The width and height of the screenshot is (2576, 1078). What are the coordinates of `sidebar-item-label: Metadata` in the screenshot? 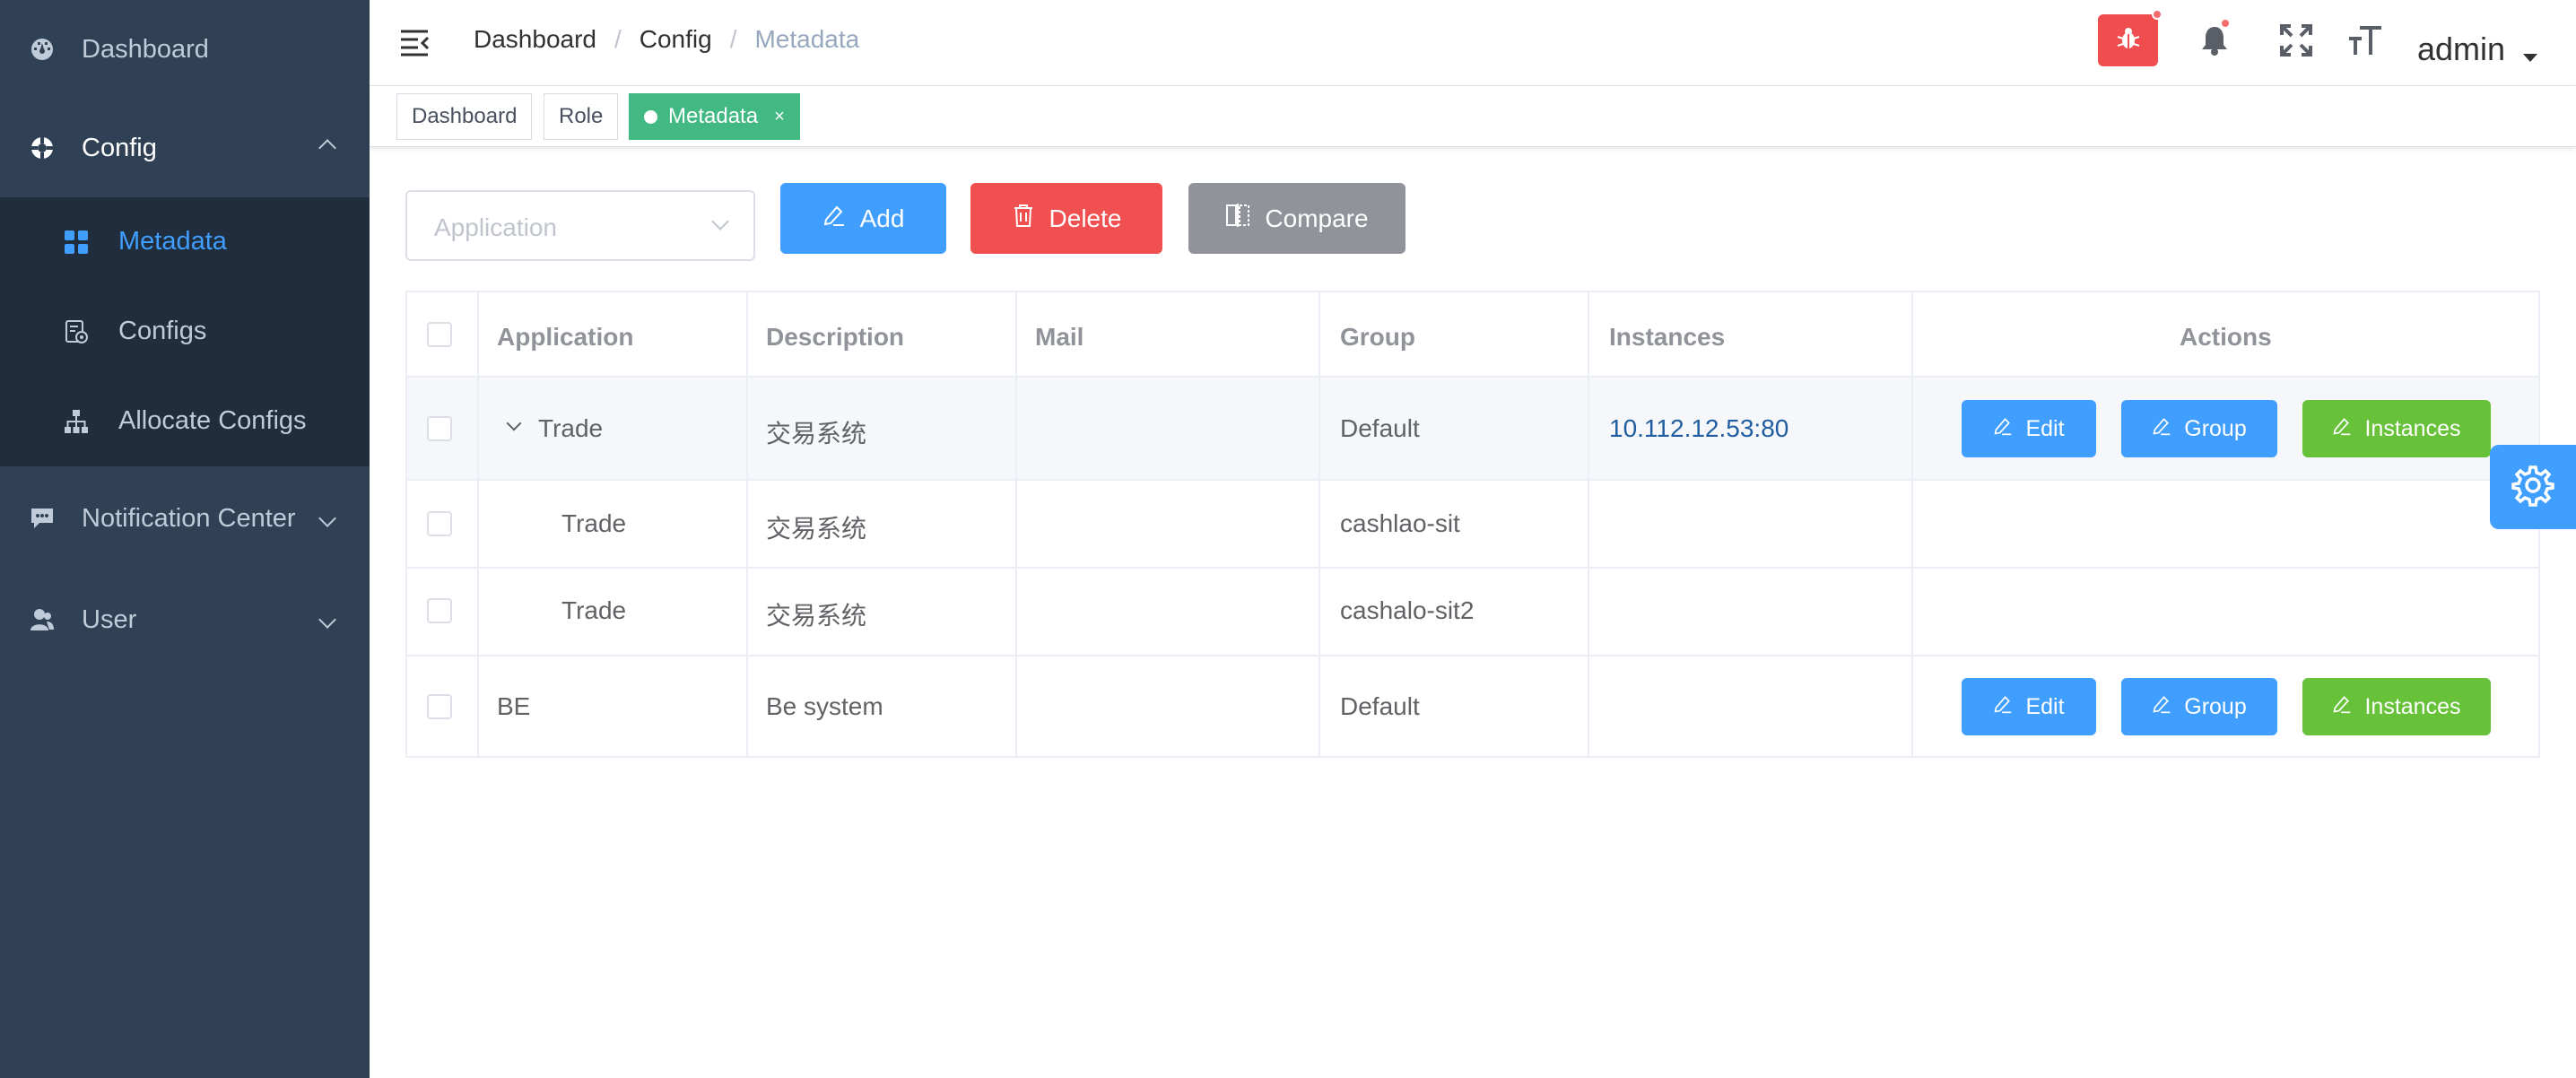 It's located at (172, 241).